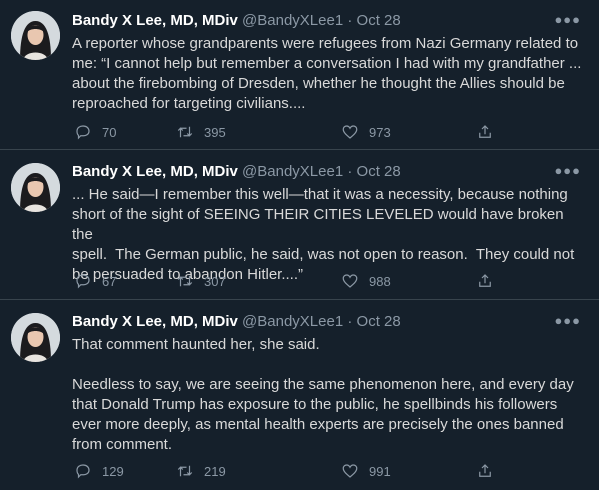  I want to click on like-count: 988, so click(380, 281).